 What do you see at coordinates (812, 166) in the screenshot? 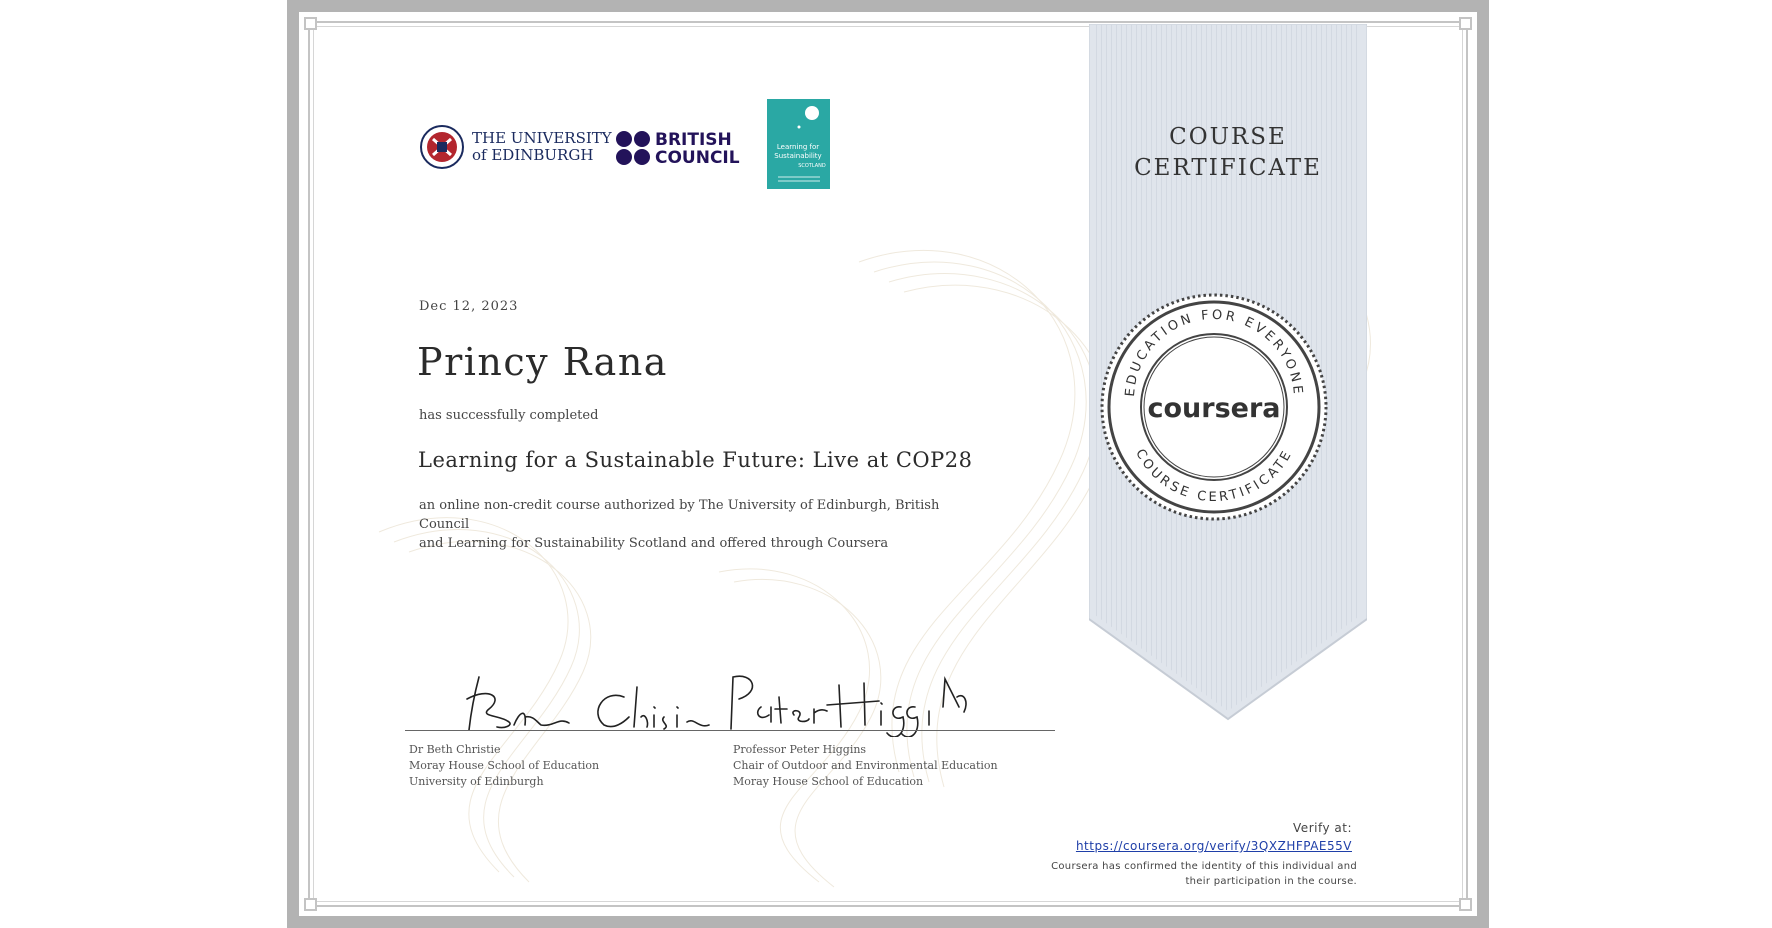
I see `lfs-line3: SCOTLAND` at bounding box center [812, 166].